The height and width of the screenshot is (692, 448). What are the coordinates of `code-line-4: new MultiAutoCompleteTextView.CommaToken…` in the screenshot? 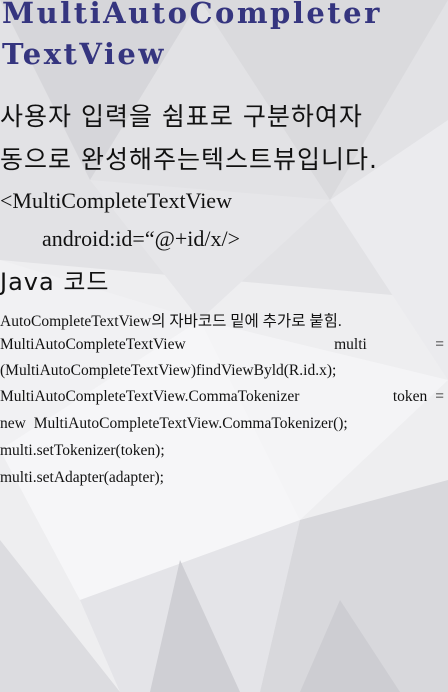 It's located at (174, 423).